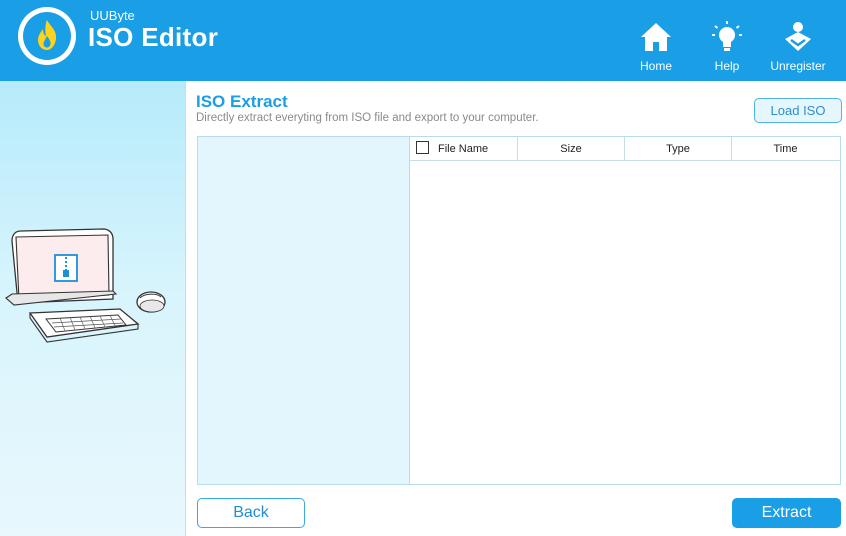 The width and height of the screenshot is (846, 536). Describe the element at coordinates (785, 149) in the screenshot. I see `column-time: Time` at that location.